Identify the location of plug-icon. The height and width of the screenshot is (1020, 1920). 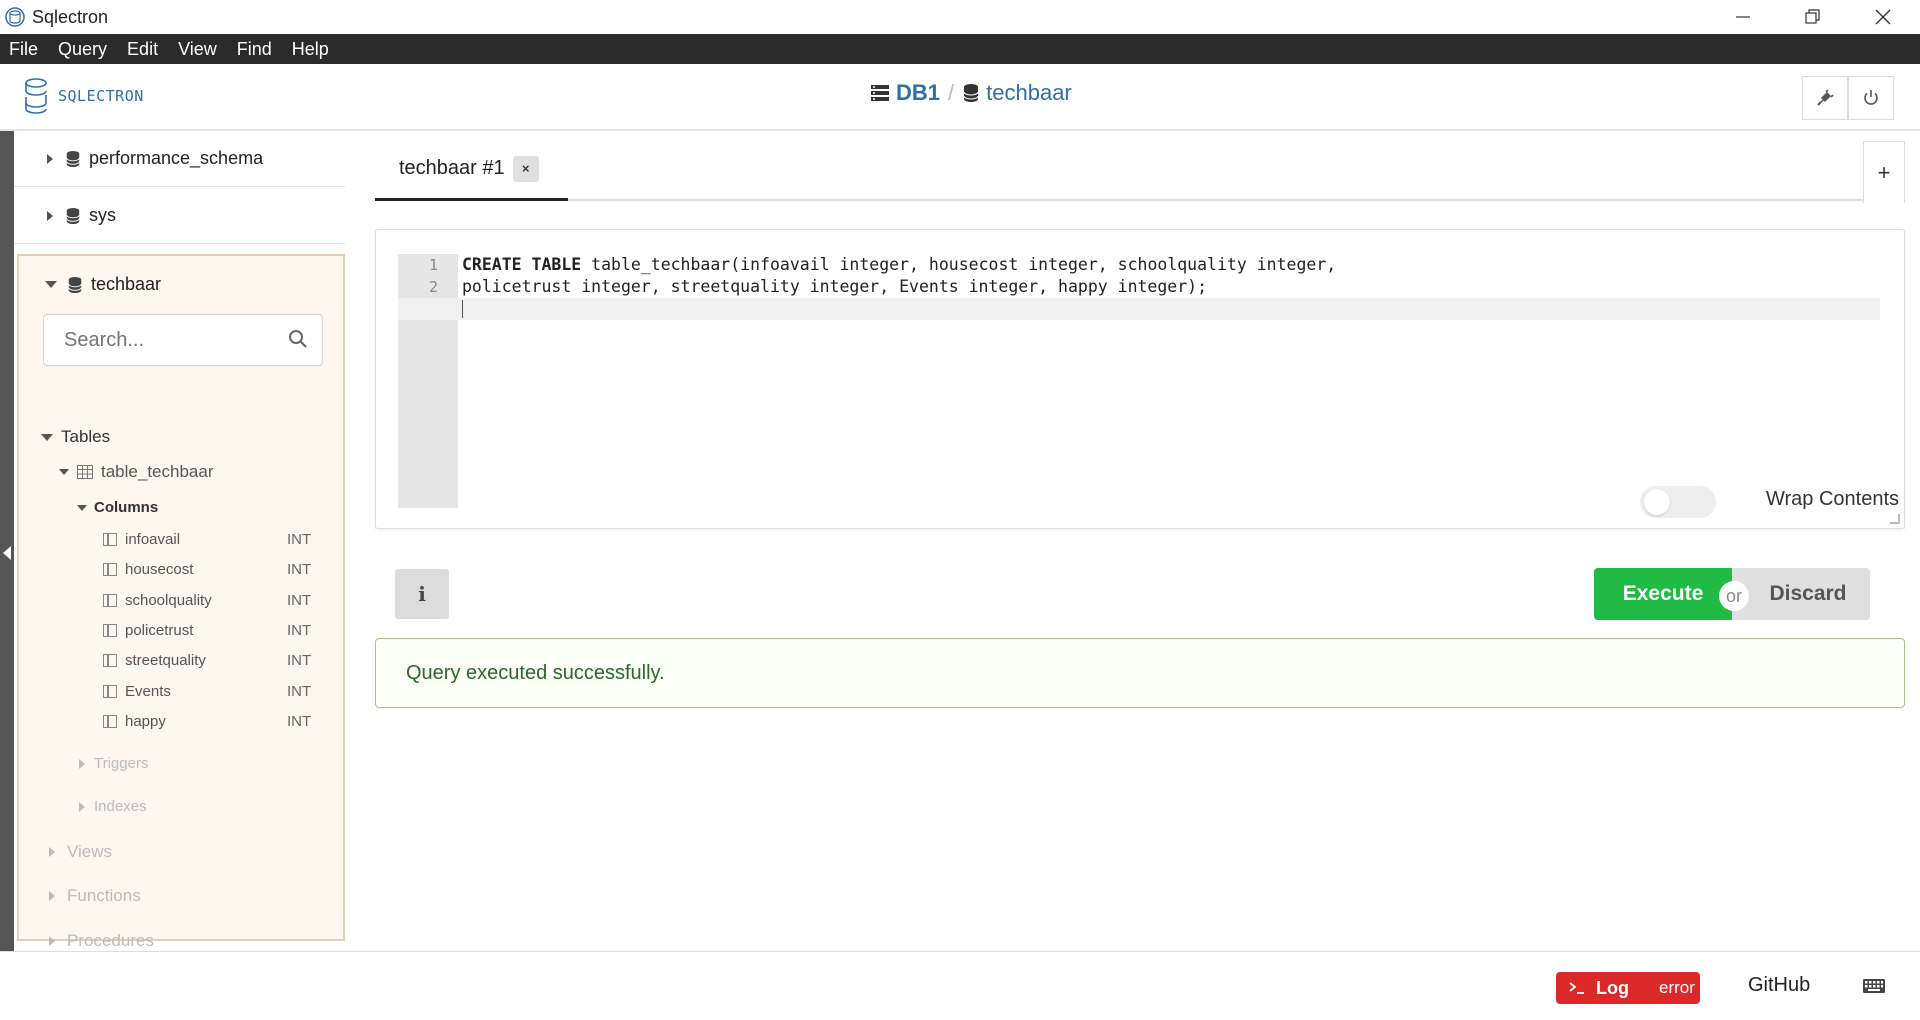
(1825, 97).